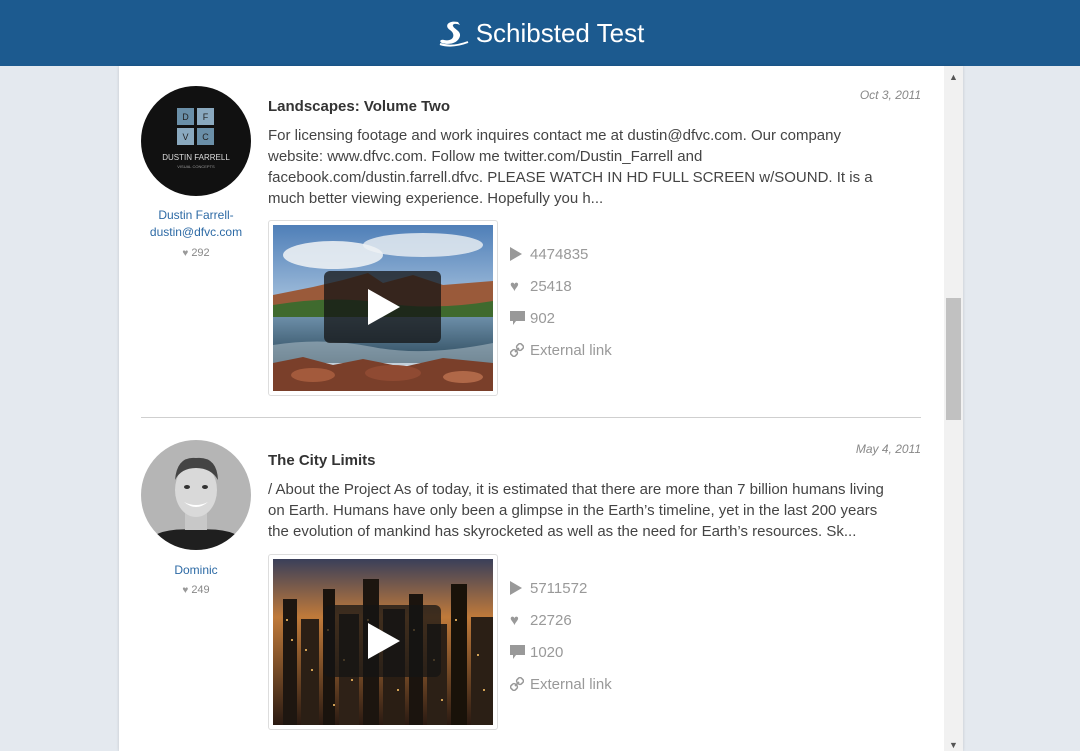 Image resolution: width=1080 pixels, height=751 pixels. What do you see at coordinates (196, 232) in the screenshot?
I see `author-email: dustin@dfvc.com` at bounding box center [196, 232].